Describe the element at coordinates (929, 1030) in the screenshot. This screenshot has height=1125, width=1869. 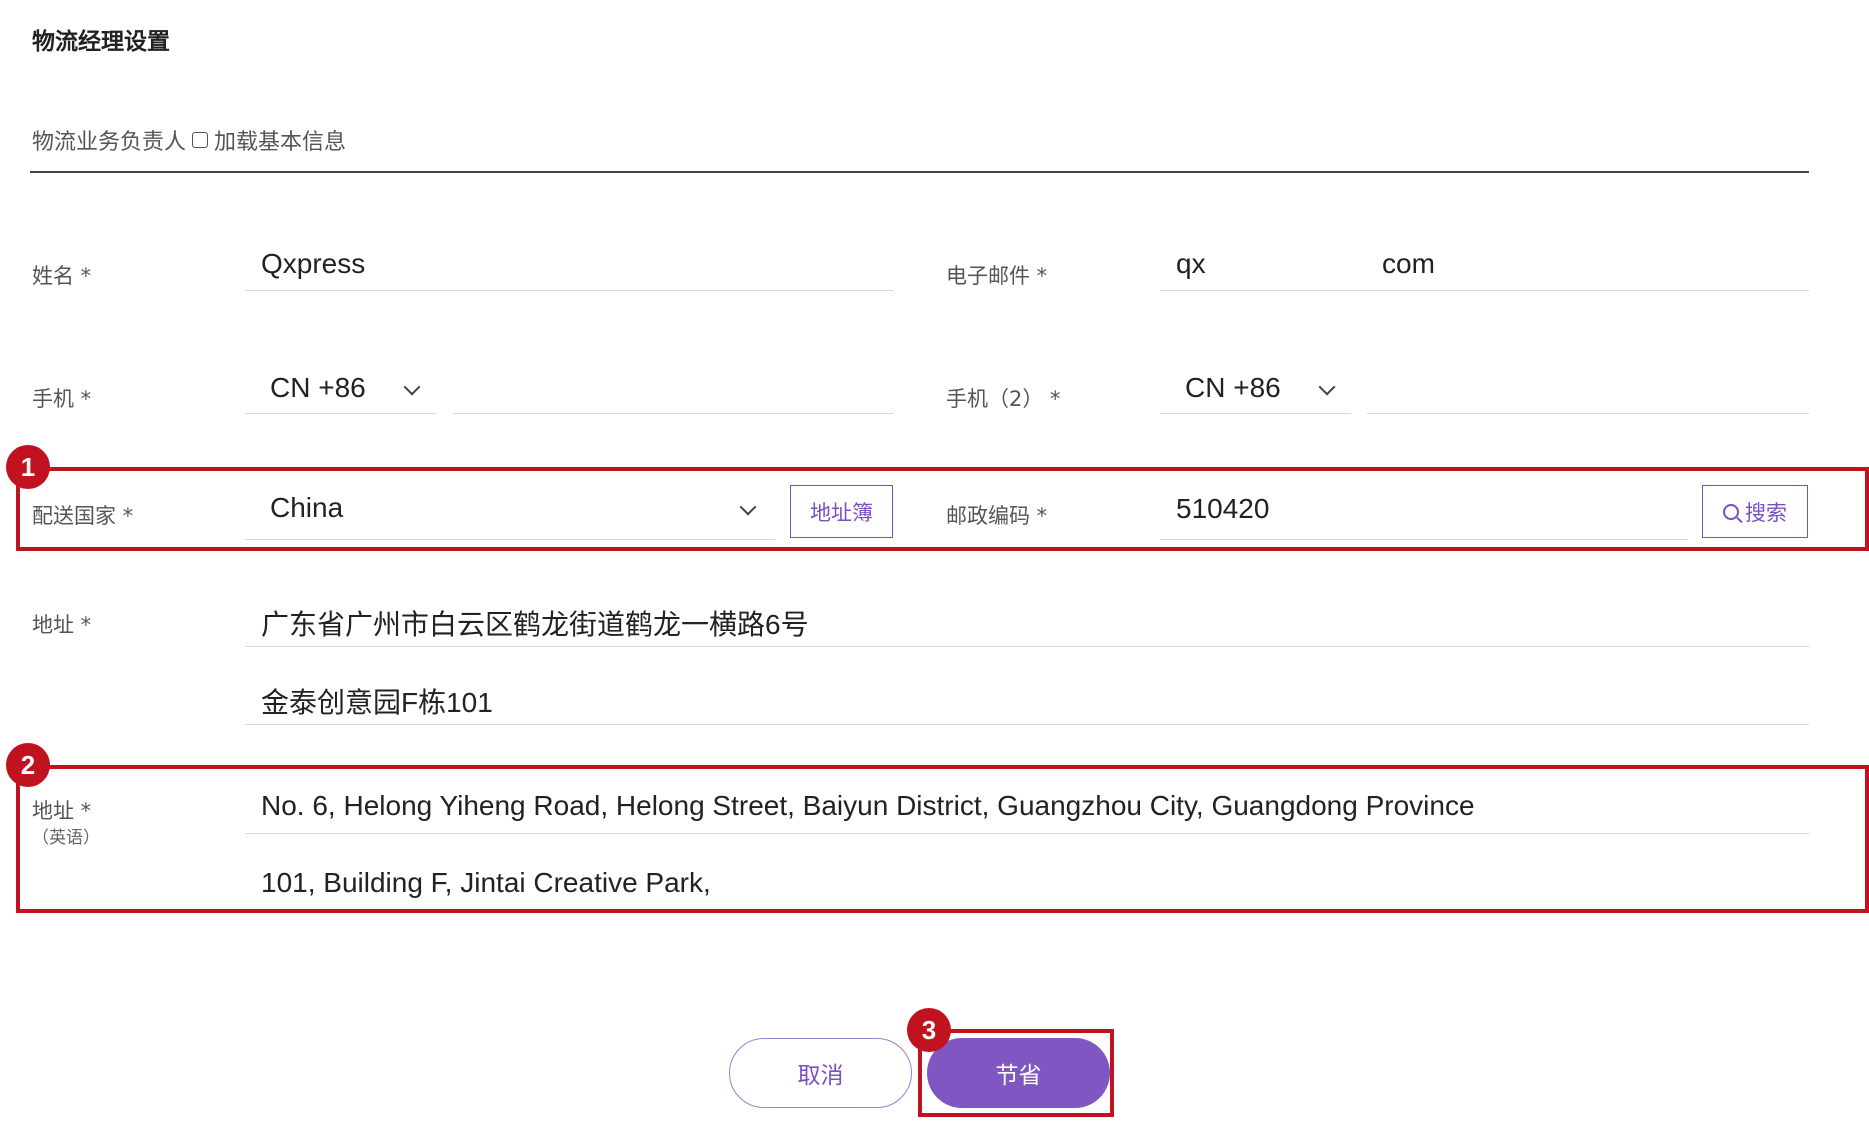
I see `step-badge-3: 3` at that location.